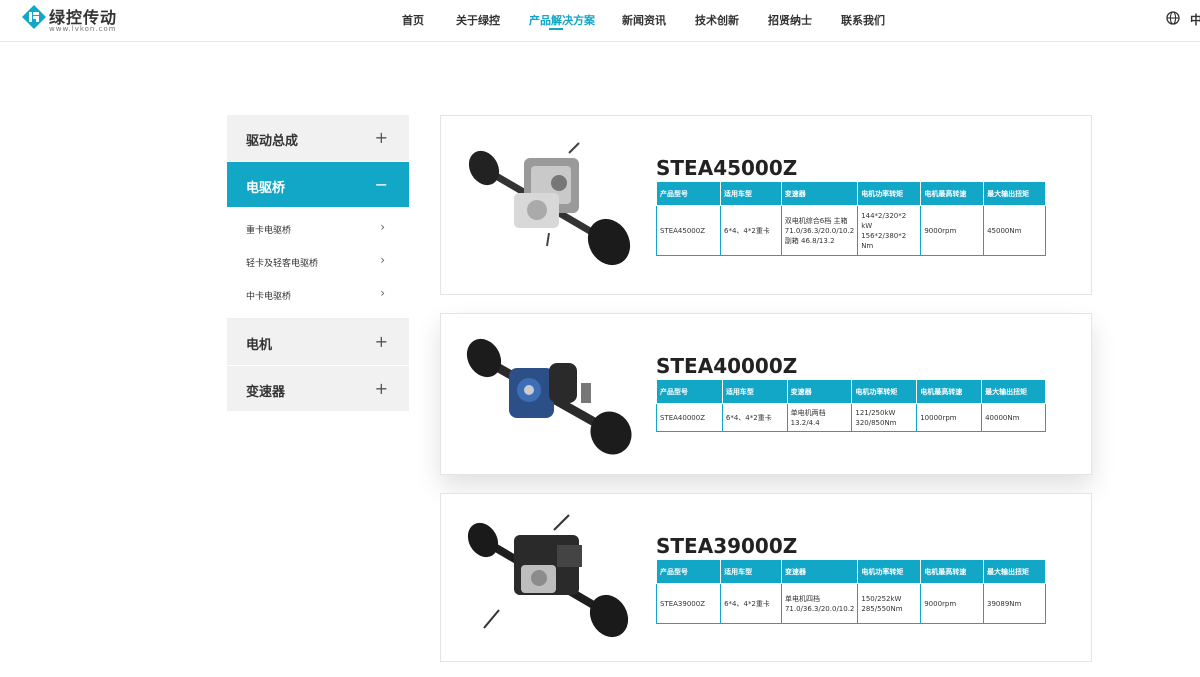 Image resolution: width=1200 pixels, height=677 pixels. I want to click on language-switch: 中, so click(1195, 19).